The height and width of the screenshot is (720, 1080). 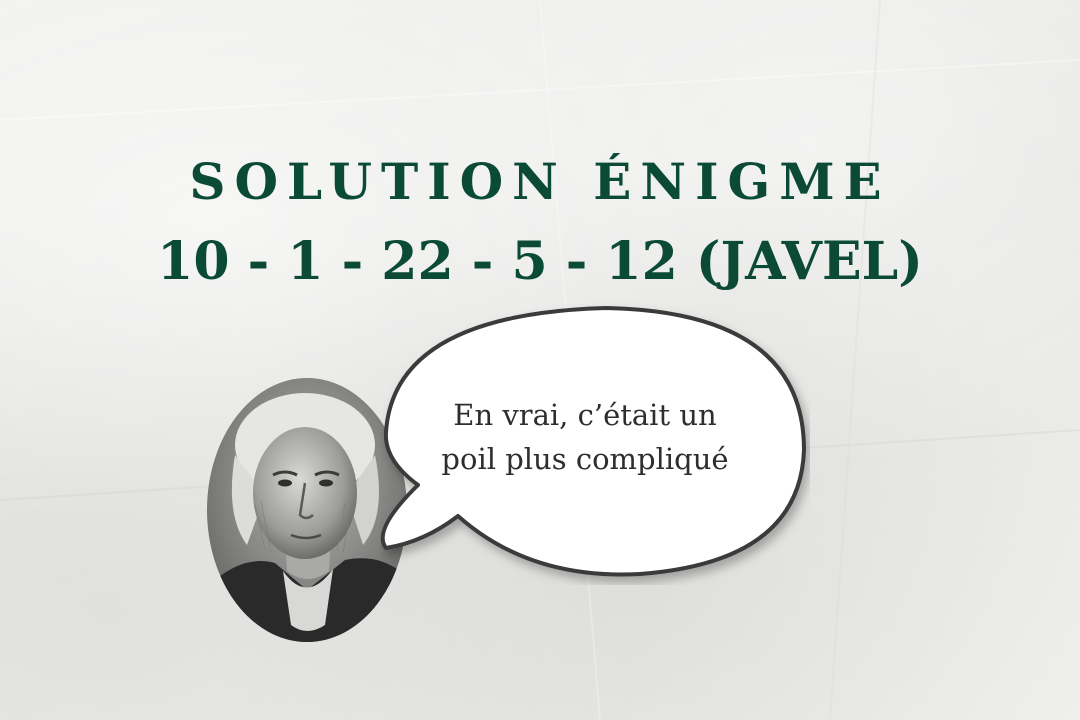 I want to click on title-heading: SOLUTION ÉNIGME, so click(x=540, y=181).